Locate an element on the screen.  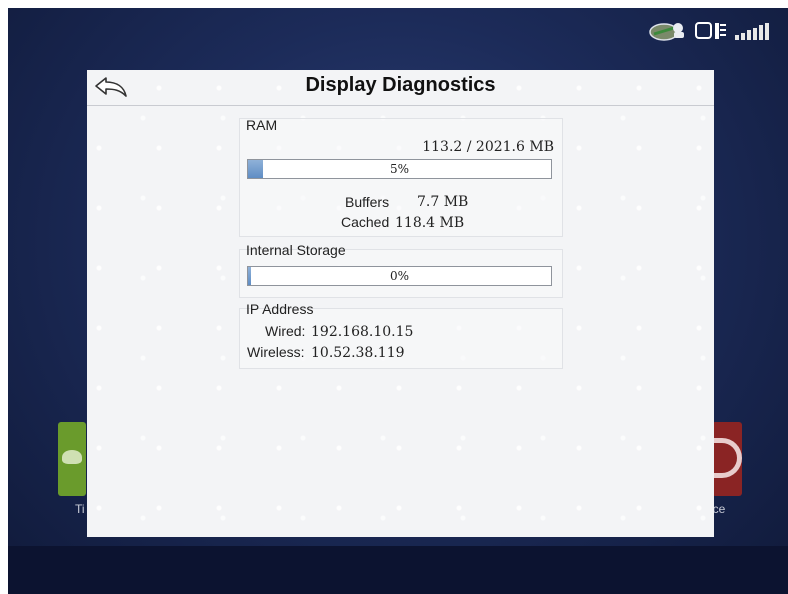
field-connect-icon is located at coordinates (668, 31).